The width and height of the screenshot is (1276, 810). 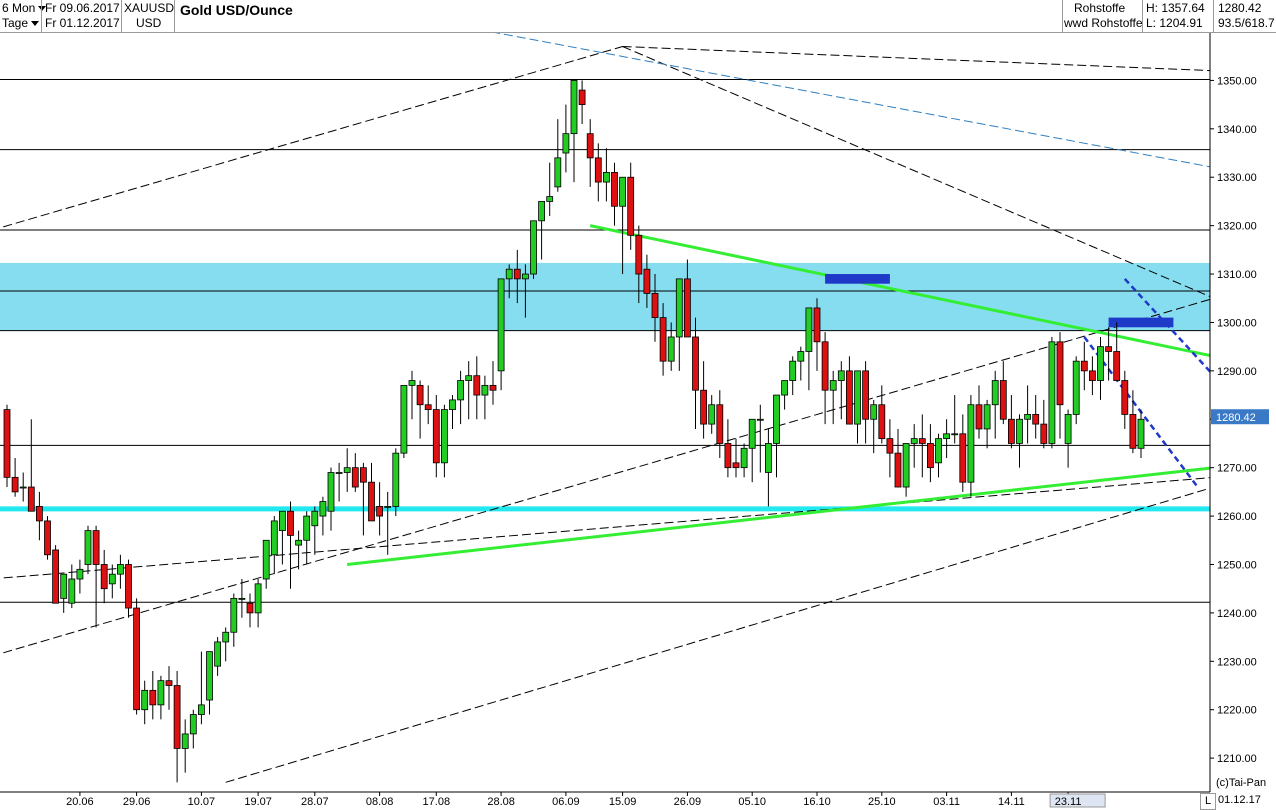 What do you see at coordinates (566, 802) in the screenshot?
I see `x-tick-label: 06.09` at bounding box center [566, 802].